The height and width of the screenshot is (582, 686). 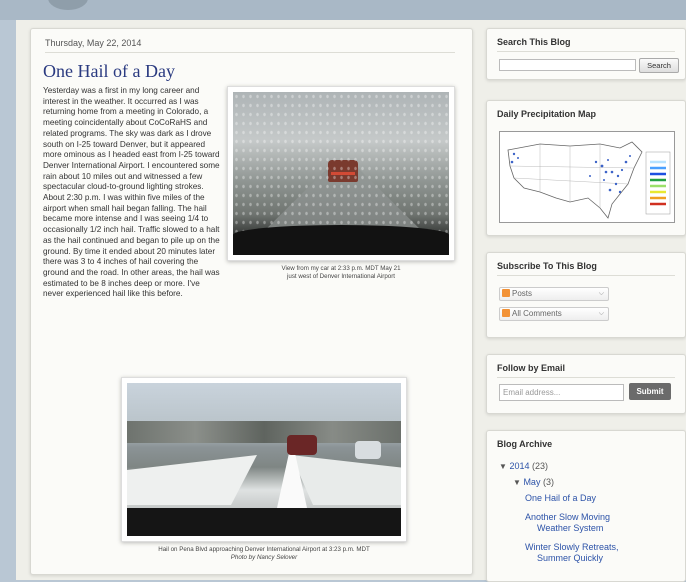 I want to click on widget-title: Daily Precipitation Map, so click(x=547, y=114).